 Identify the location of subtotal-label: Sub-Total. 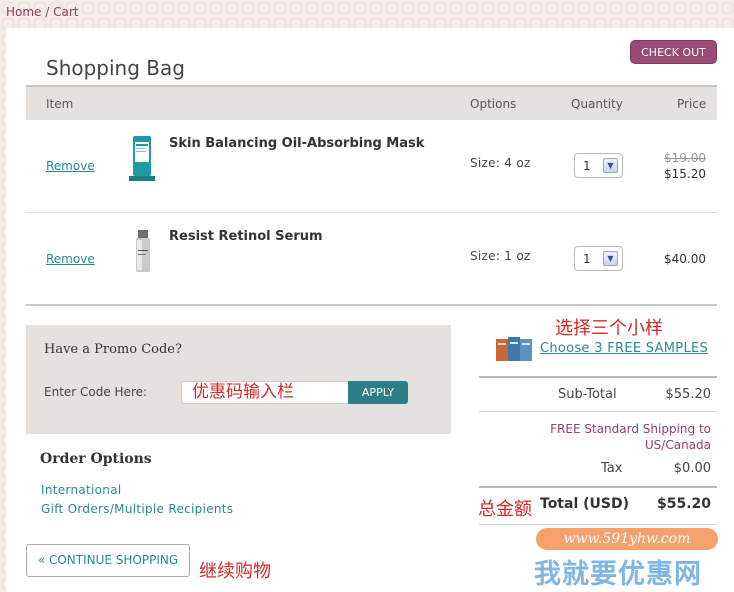
(587, 394).